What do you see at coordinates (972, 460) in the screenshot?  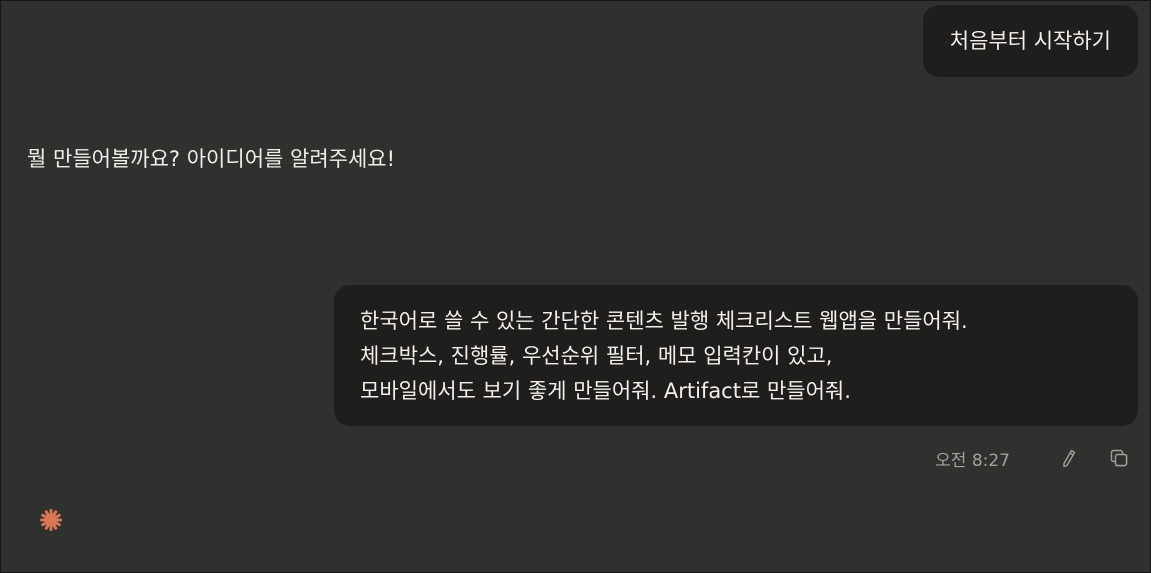 I see `message-timestamp: 오전 8:27` at bounding box center [972, 460].